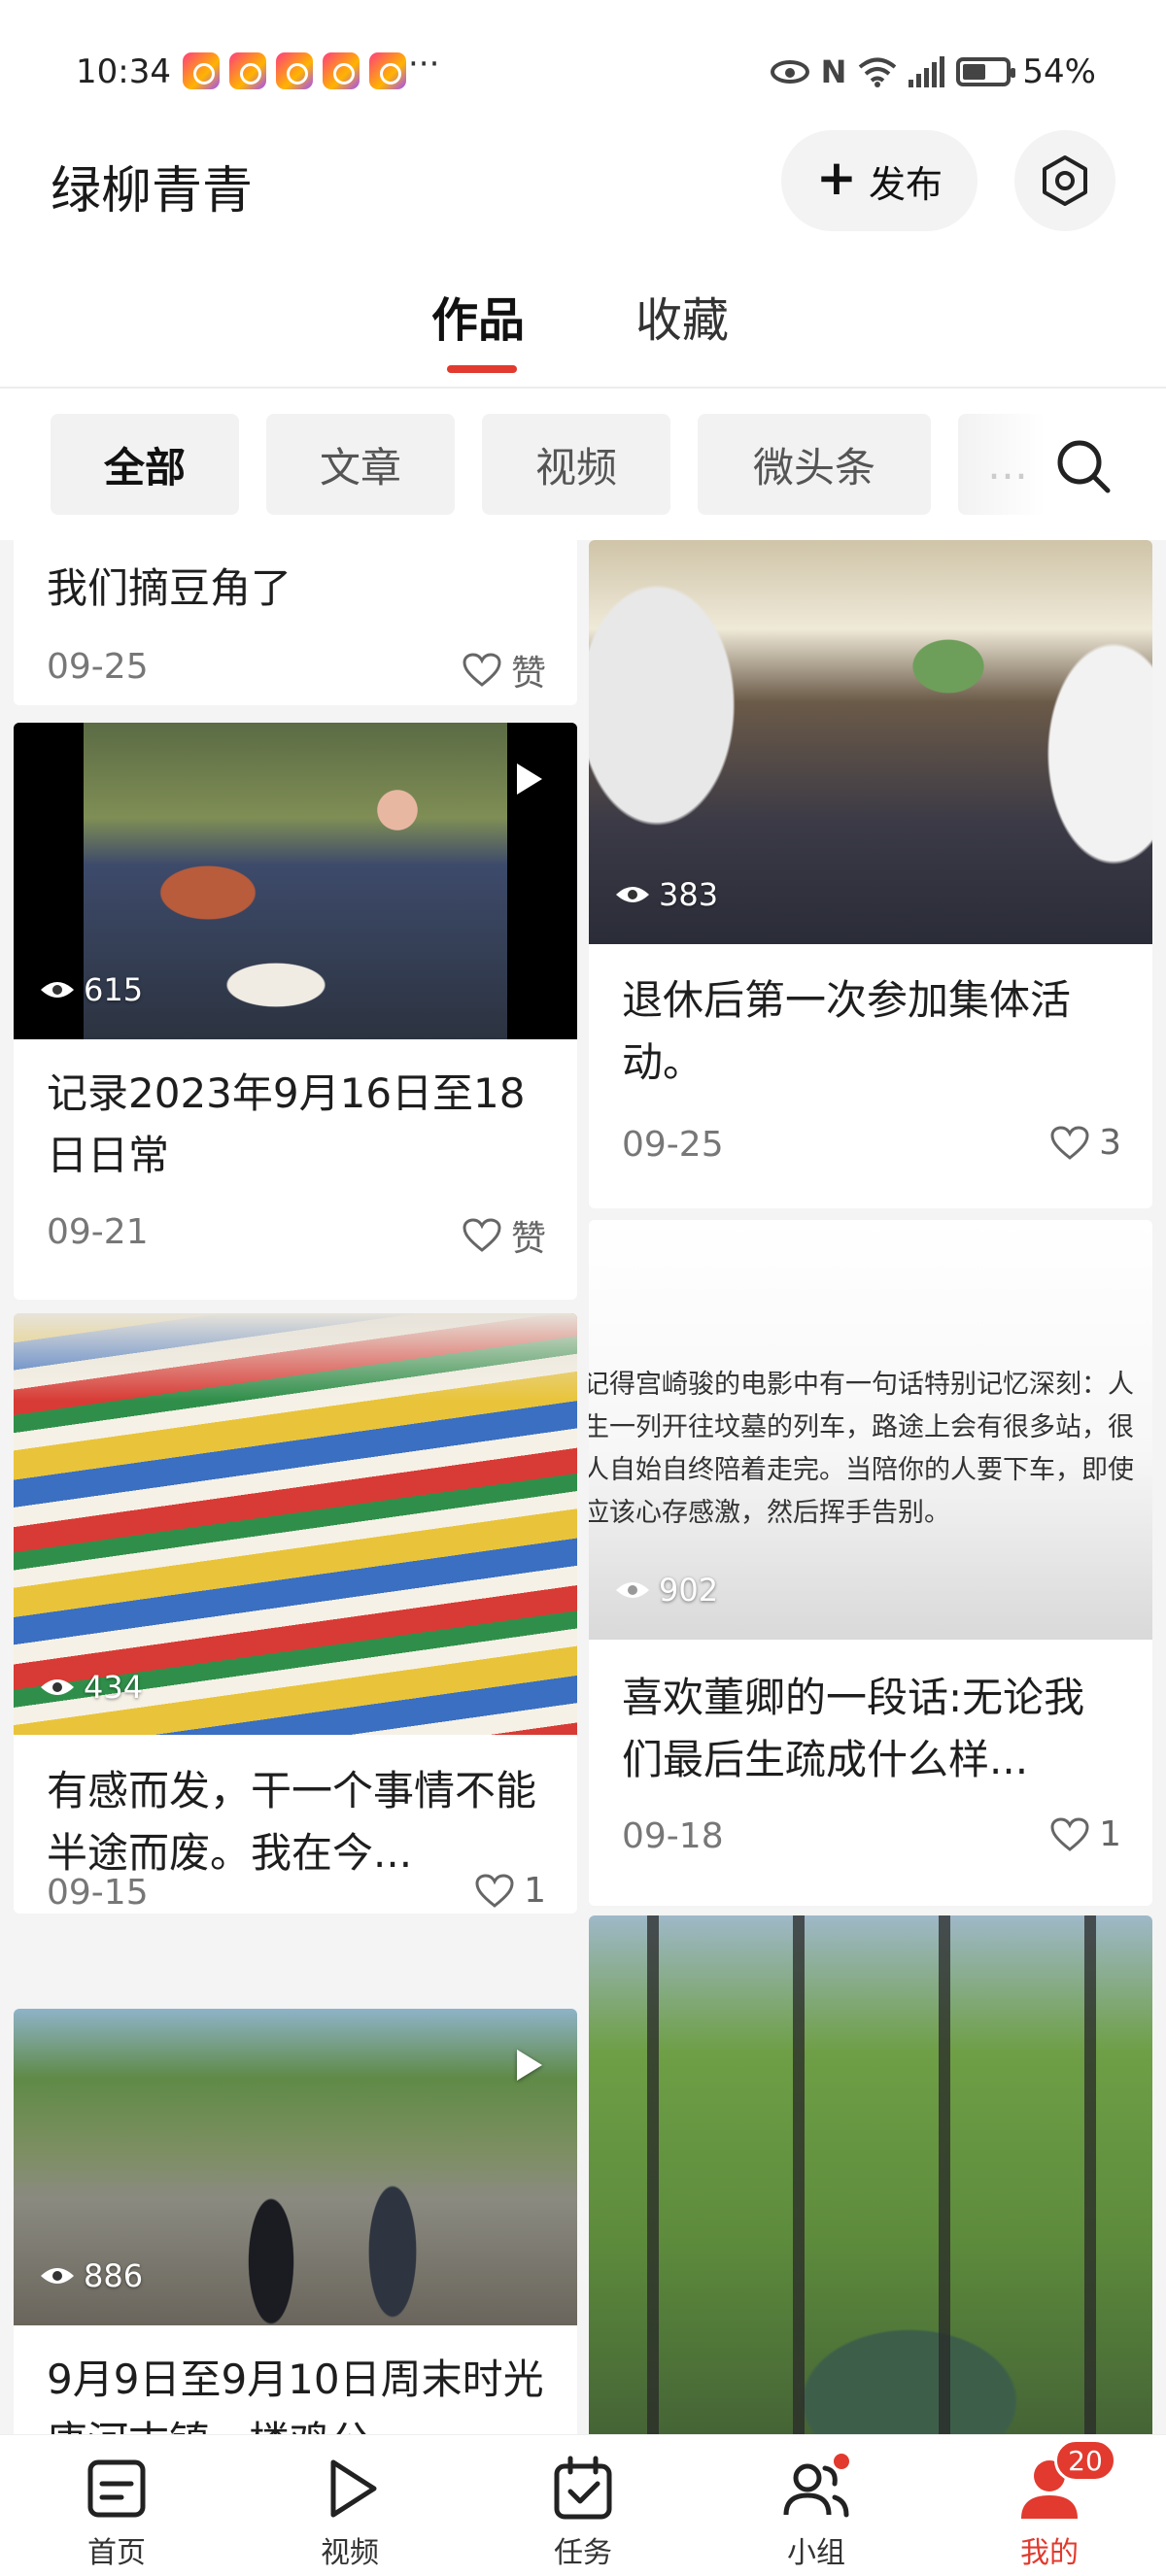 The width and height of the screenshot is (1166, 2576). What do you see at coordinates (286, 1124) in the screenshot?
I see `card-title: 记录2023年9月16日至18日日常` at bounding box center [286, 1124].